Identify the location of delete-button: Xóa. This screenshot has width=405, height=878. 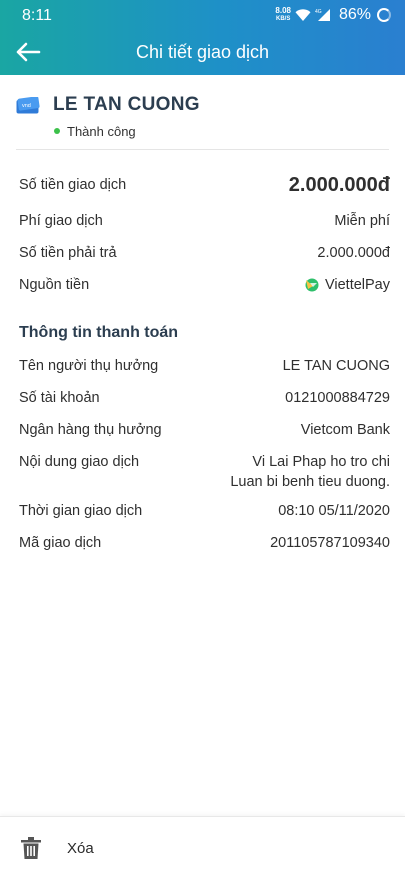
(202, 847).